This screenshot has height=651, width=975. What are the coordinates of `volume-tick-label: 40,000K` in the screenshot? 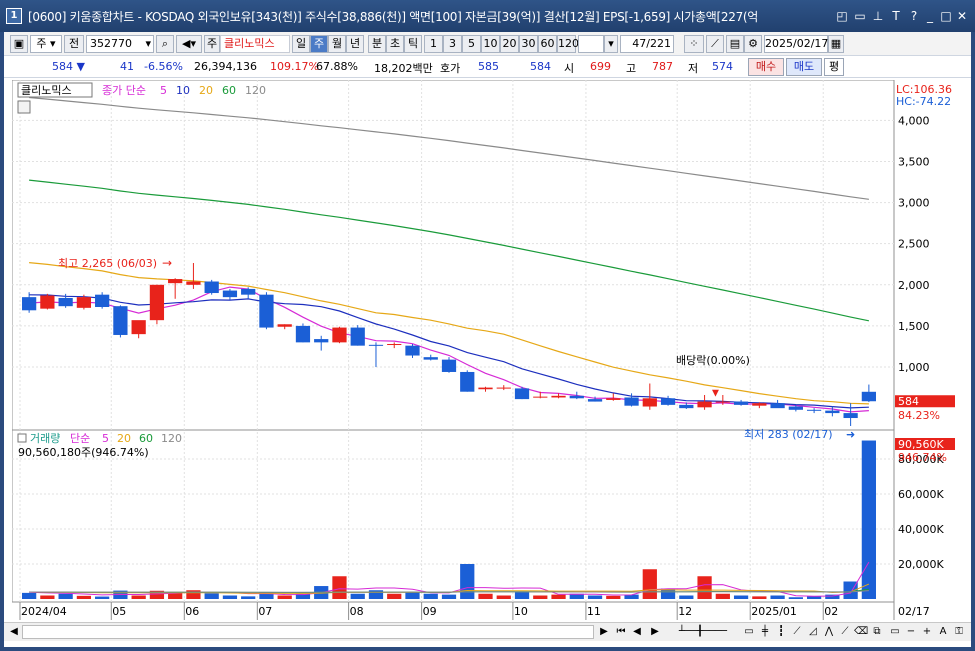 It's located at (921, 529).